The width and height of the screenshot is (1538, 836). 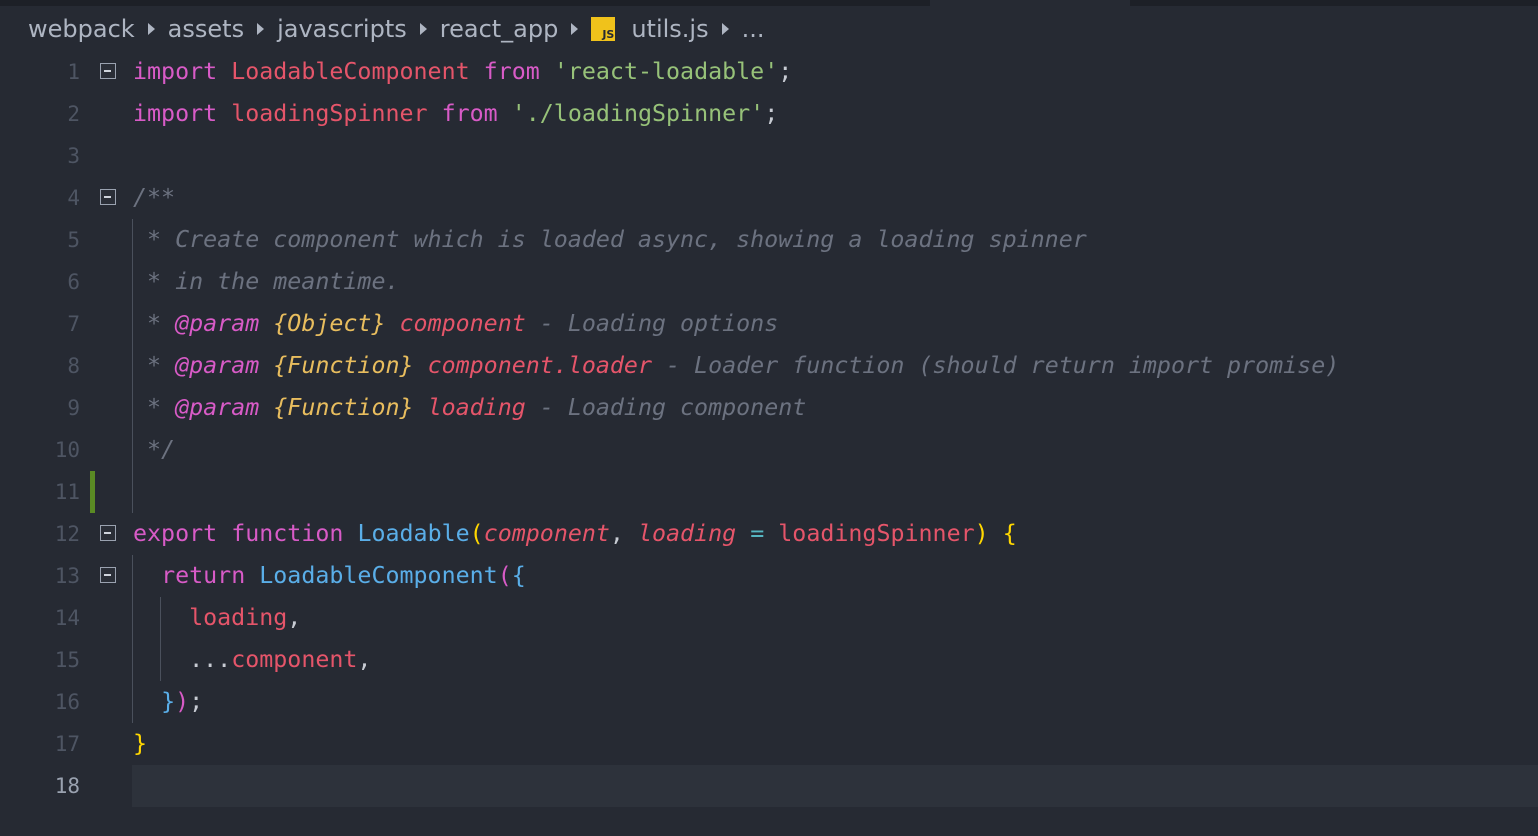 I want to click on code-text: });, so click(x=168, y=702).